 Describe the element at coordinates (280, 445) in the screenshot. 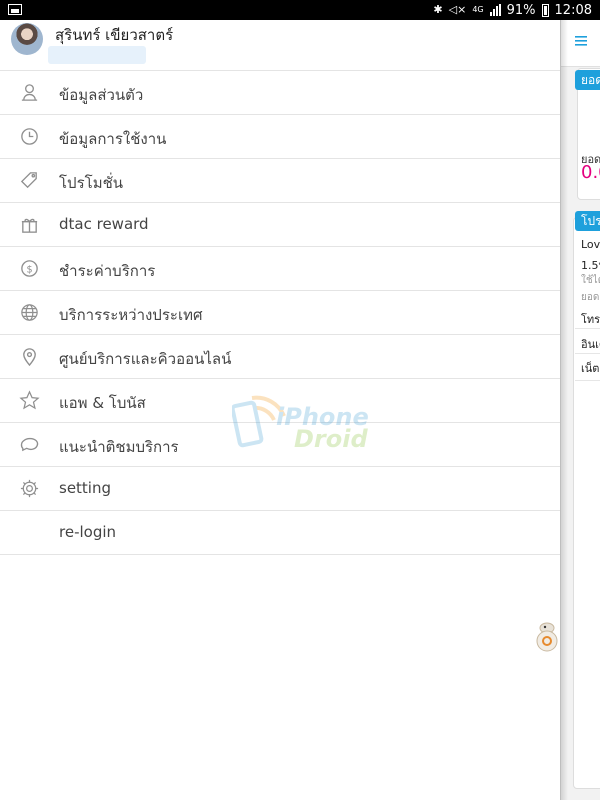

I see `menu-item-feedback: แนะนำติชมบริการ` at that location.